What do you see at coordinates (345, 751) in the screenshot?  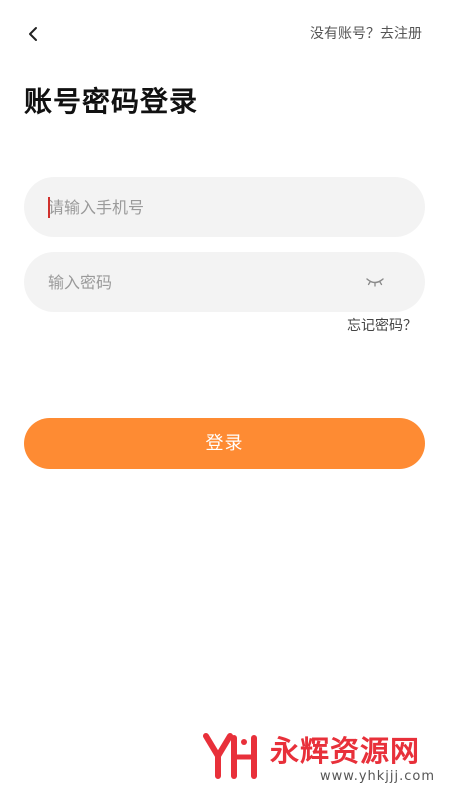 I see `watermark-name: 永辉资源网` at bounding box center [345, 751].